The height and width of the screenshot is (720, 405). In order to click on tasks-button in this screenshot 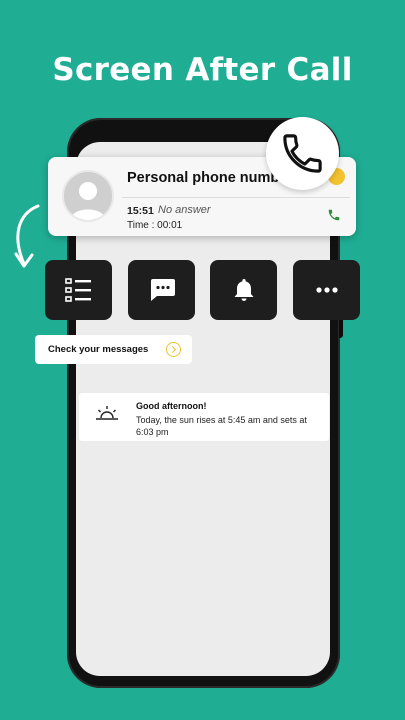, I will do `click(78, 290)`.